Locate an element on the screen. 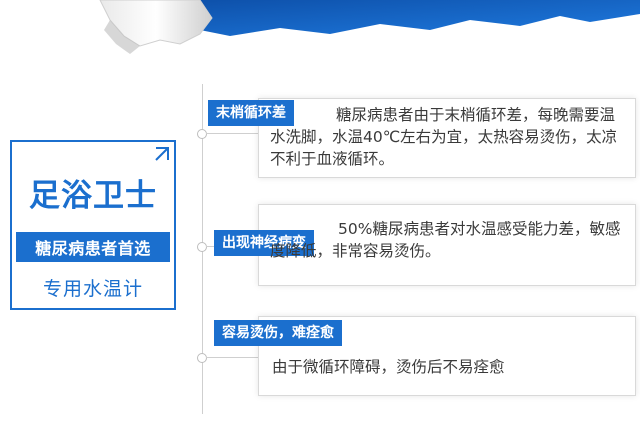 The height and width of the screenshot is (432, 640). badge-title: 足浴卫士 is located at coordinates (93, 196).